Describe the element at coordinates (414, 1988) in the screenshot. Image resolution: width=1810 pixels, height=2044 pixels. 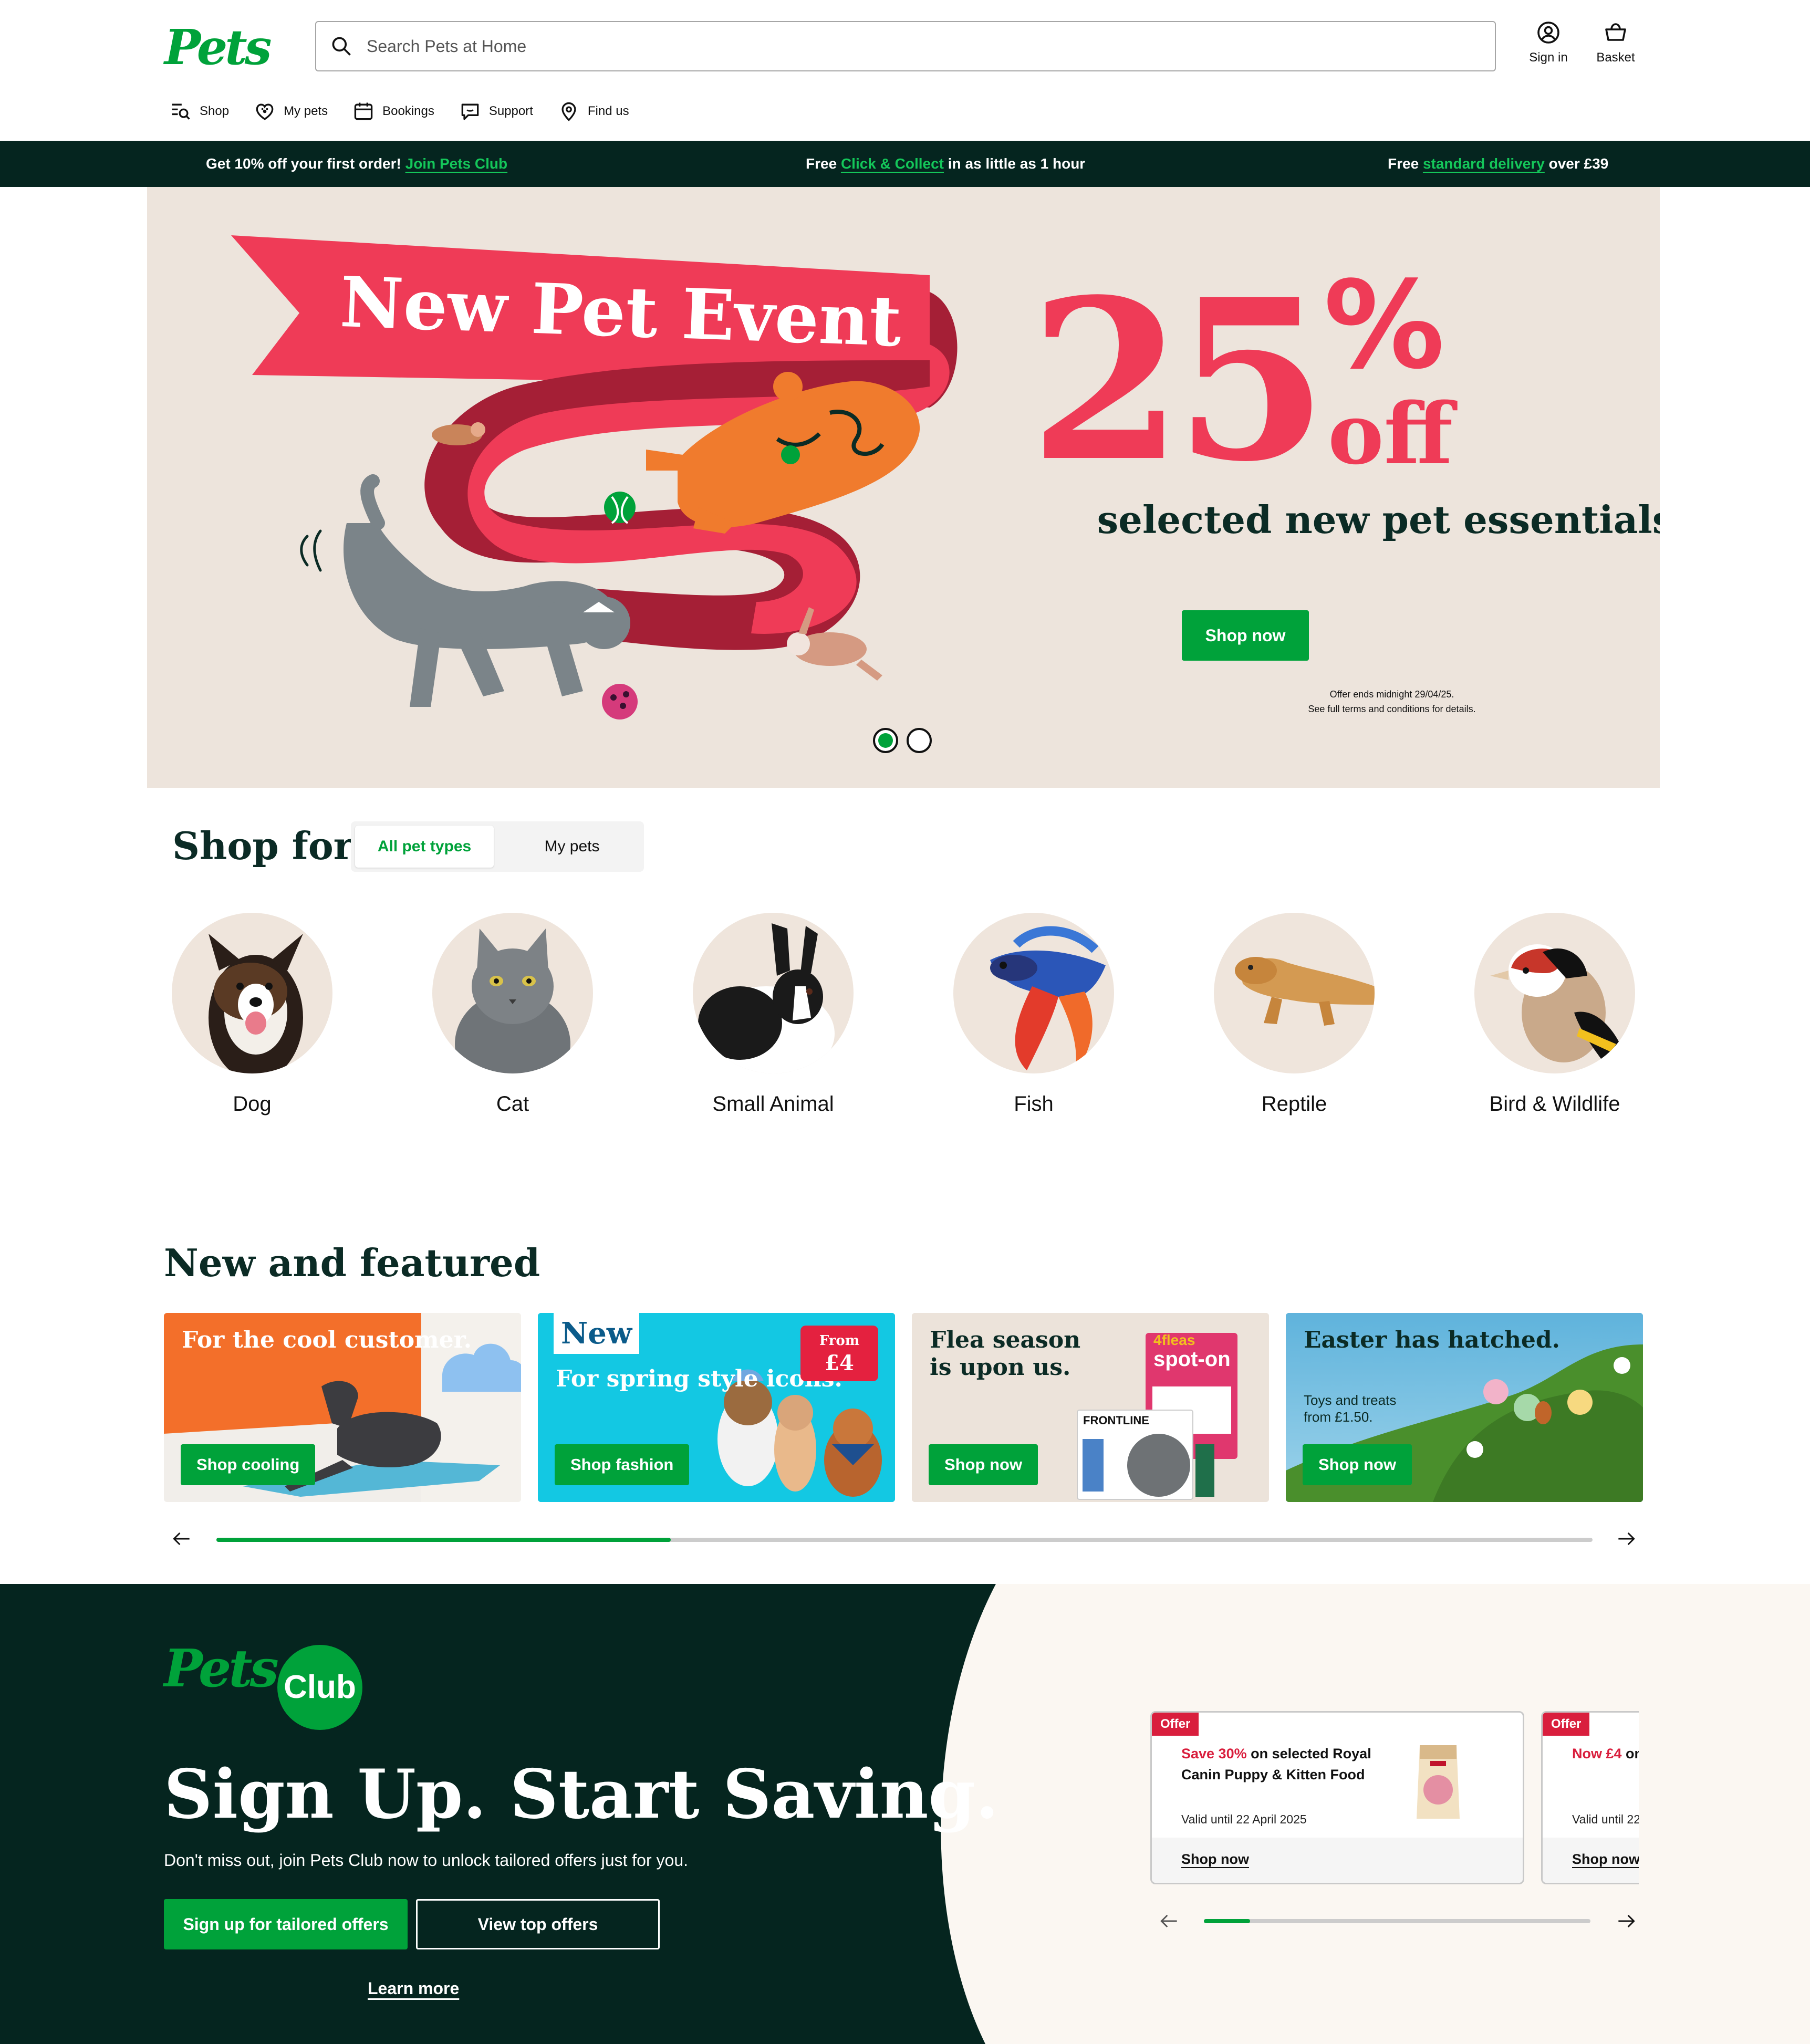
I see `learn-more-link: Learn more` at that location.